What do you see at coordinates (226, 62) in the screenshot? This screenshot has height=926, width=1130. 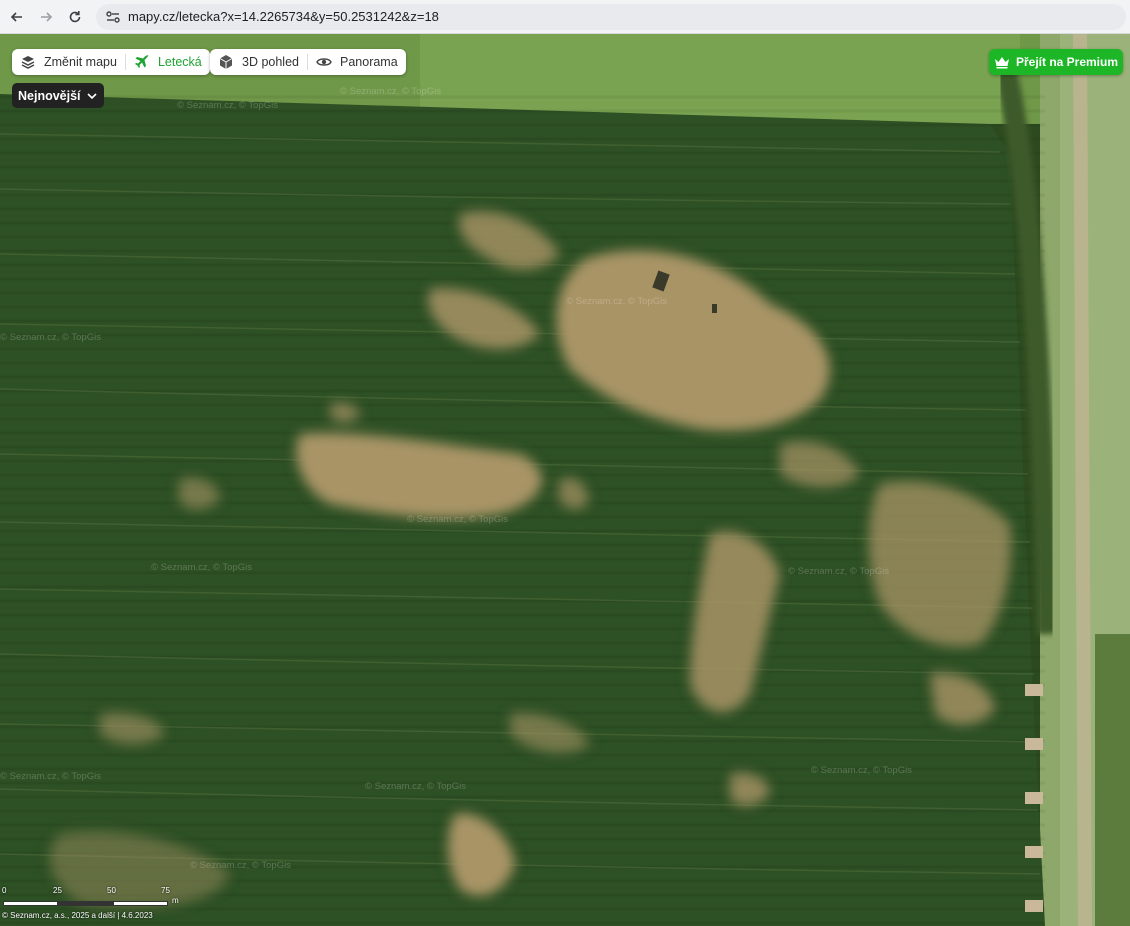 I see `cube-icon` at bounding box center [226, 62].